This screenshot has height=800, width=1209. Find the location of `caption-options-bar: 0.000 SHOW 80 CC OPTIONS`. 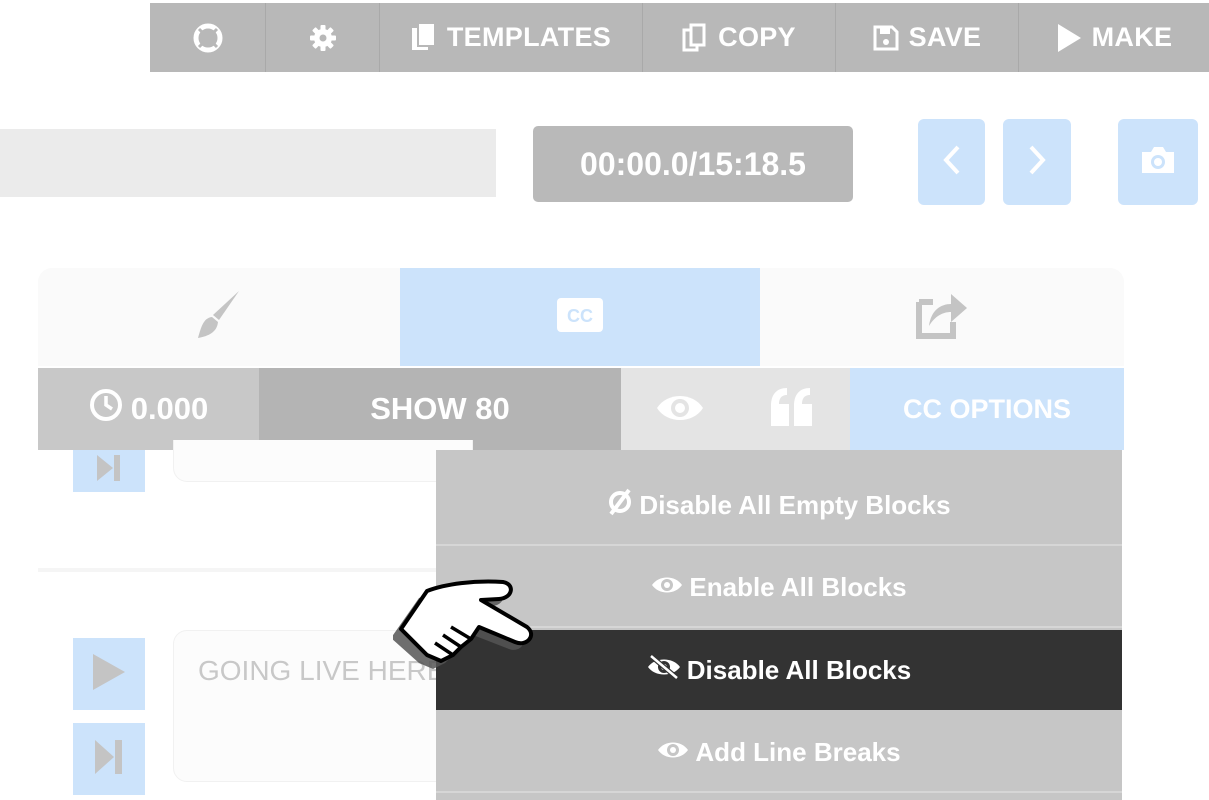

caption-options-bar: 0.000 SHOW 80 CC OPTIONS is located at coordinates (581, 409).